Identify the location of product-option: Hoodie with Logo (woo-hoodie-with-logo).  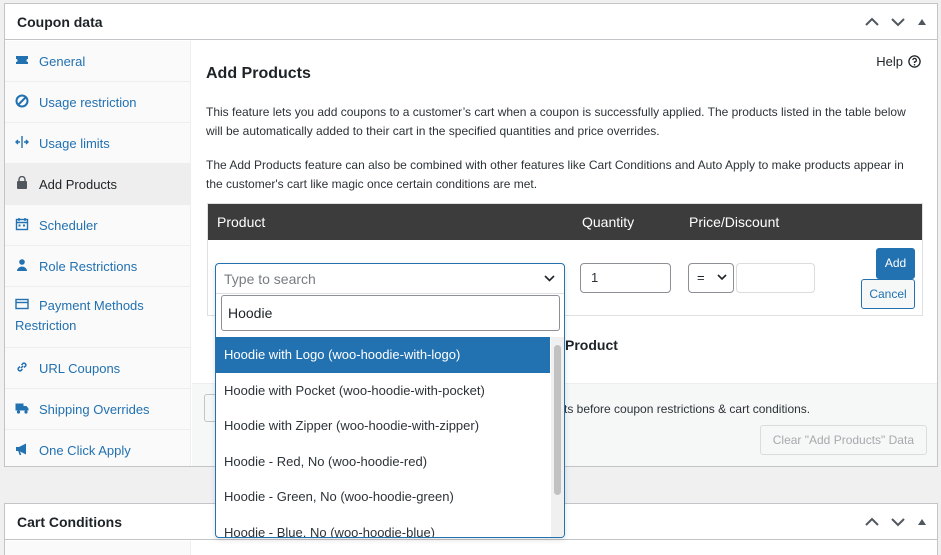
(383, 355).